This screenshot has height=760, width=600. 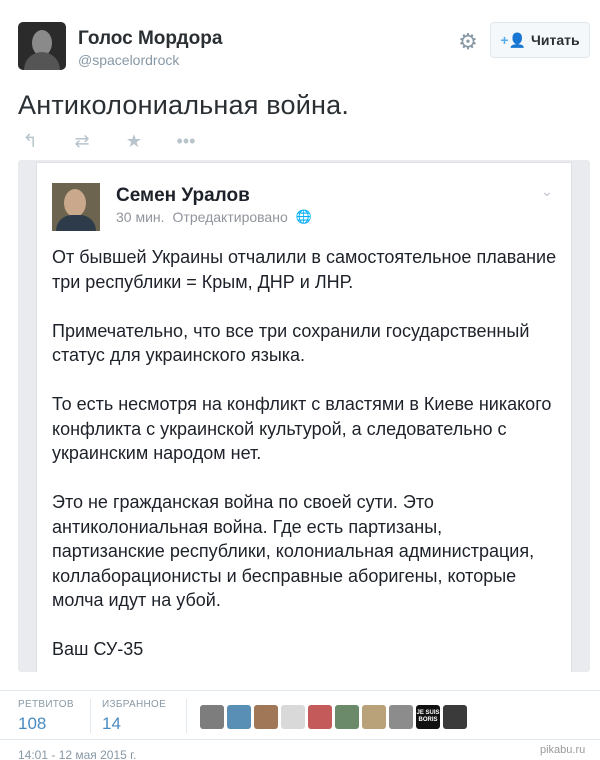 I want to click on follow-label: Читать, so click(x=555, y=40).